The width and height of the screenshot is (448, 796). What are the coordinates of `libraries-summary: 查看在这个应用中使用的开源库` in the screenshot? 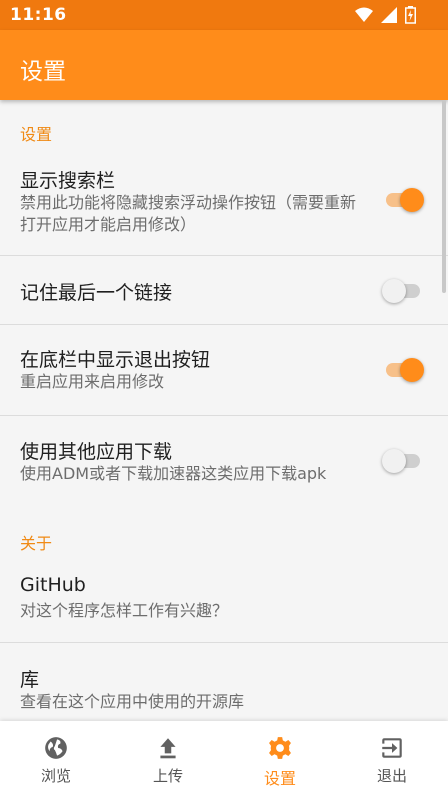 It's located at (132, 701).